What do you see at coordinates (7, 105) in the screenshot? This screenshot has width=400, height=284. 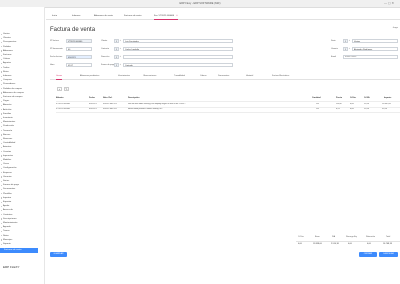 I see `sidebar-item: Almacén` at bounding box center [7, 105].